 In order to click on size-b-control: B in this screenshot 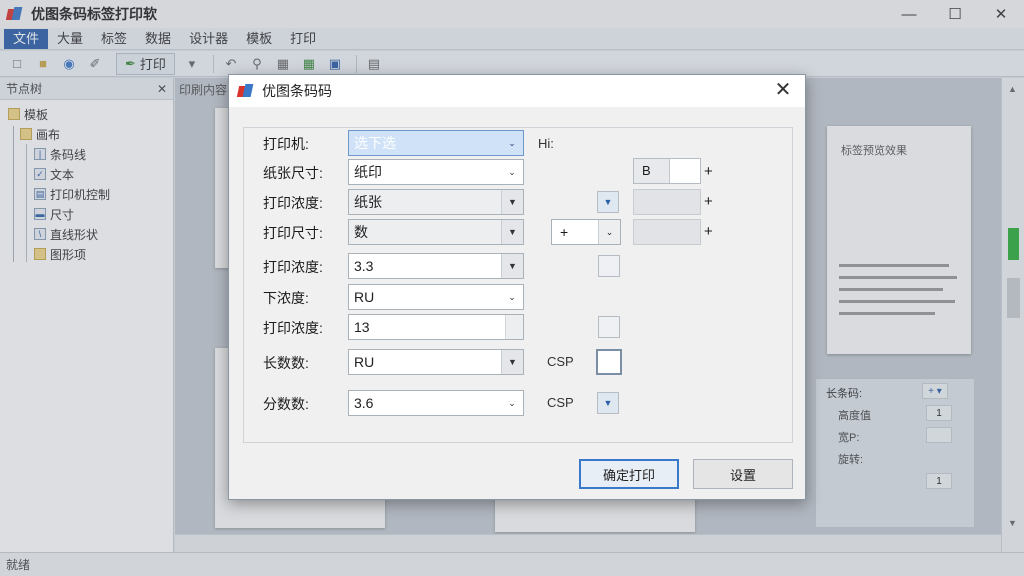, I will do `click(667, 171)`.